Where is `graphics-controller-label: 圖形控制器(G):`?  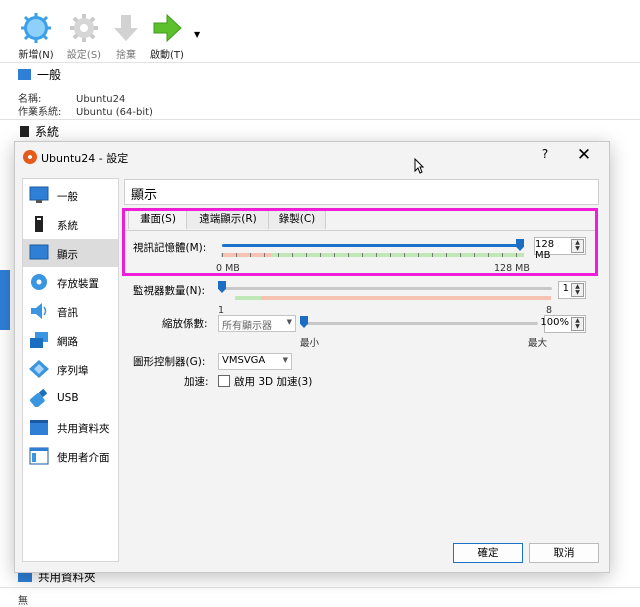
graphics-controller-label: 圖形控制器(G): is located at coordinates (169, 362).